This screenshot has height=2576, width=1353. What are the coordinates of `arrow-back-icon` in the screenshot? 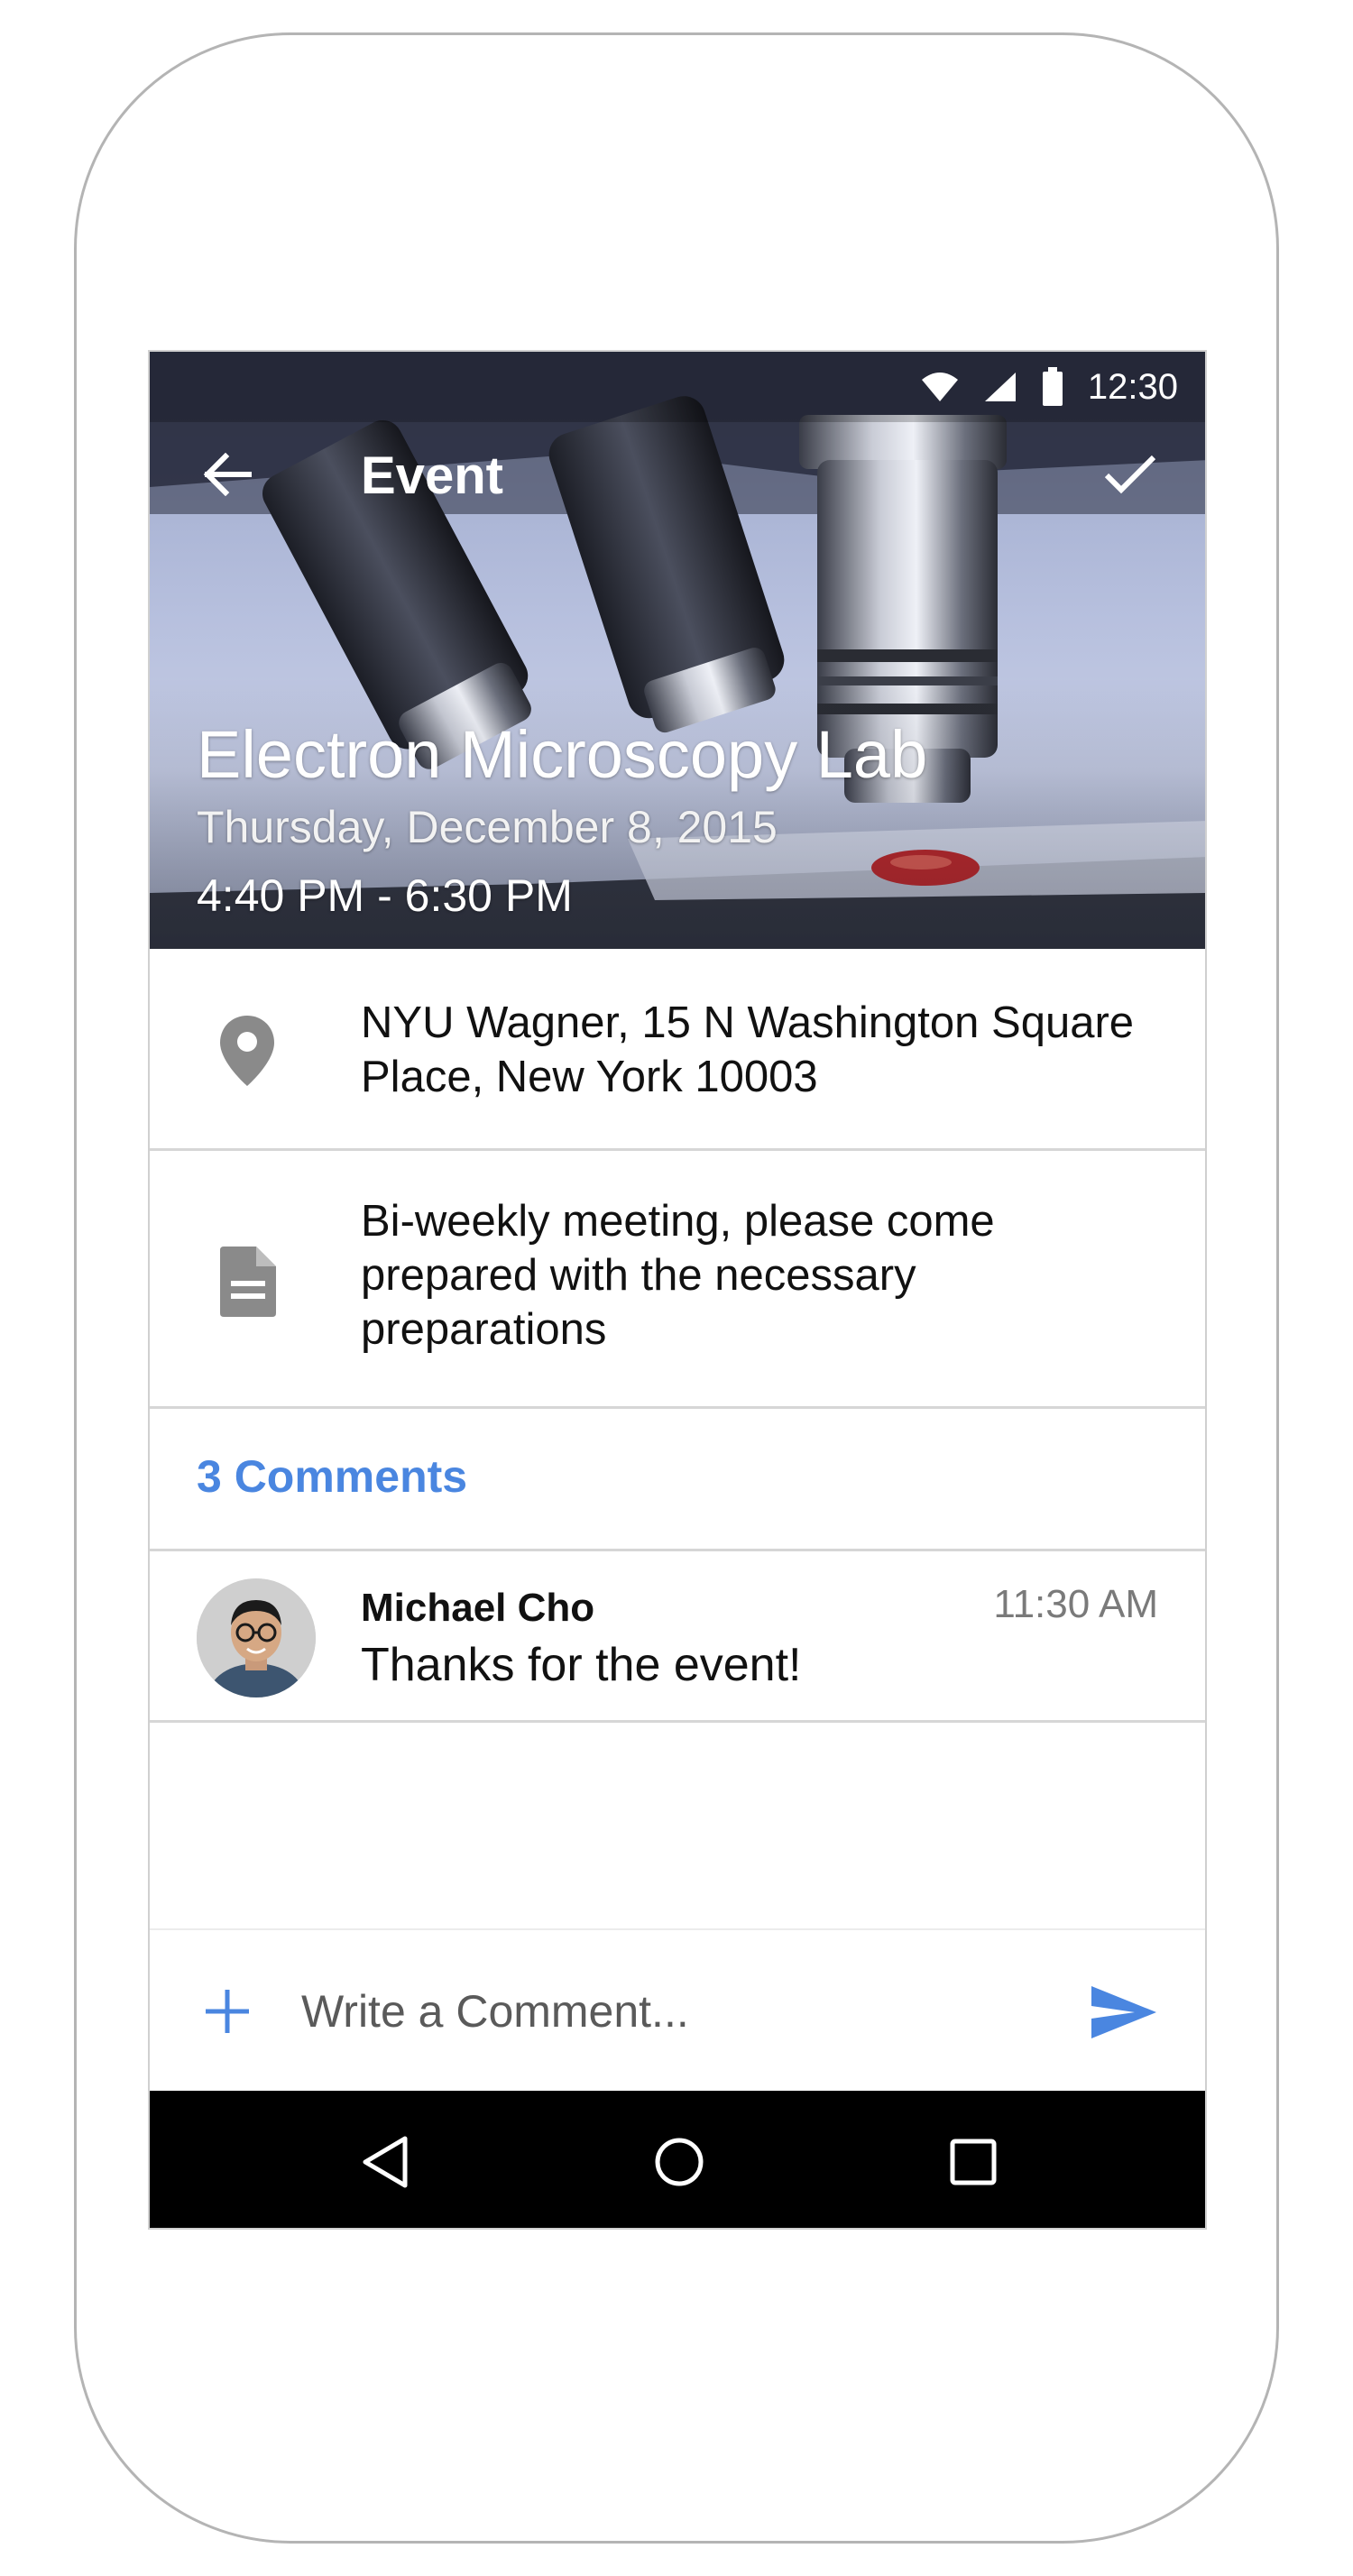 It's located at (227, 474).